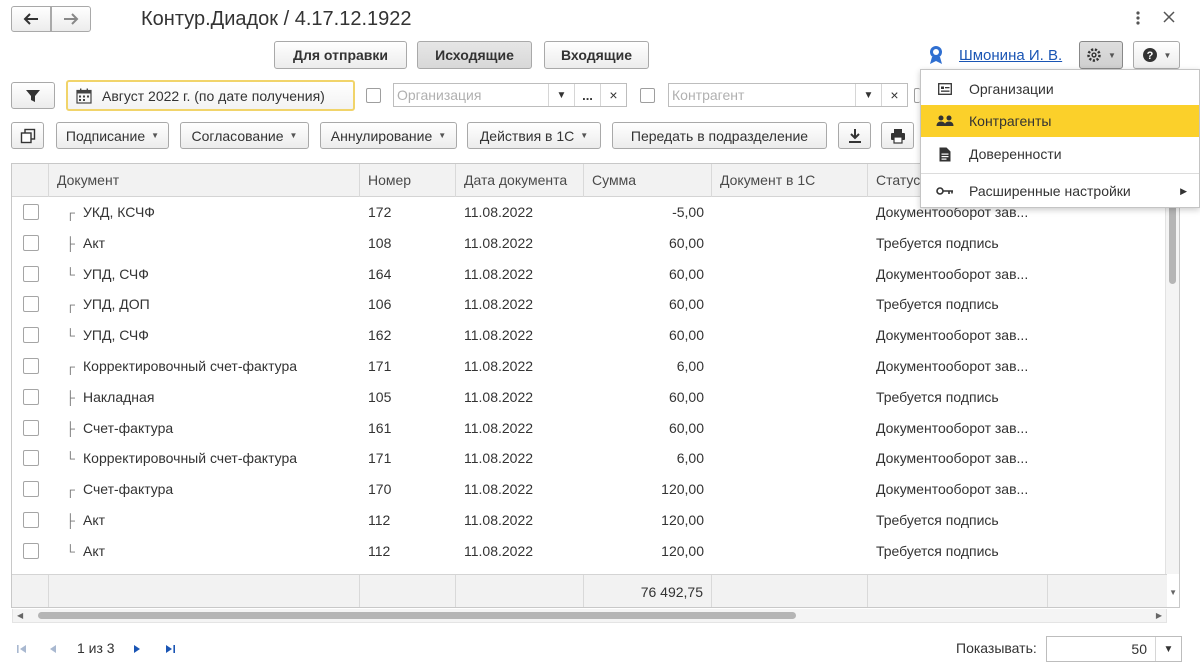 The height and width of the screenshot is (671, 1200). What do you see at coordinates (244, 135) in the screenshot?
I see `approval-button: Согласование ▼` at bounding box center [244, 135].